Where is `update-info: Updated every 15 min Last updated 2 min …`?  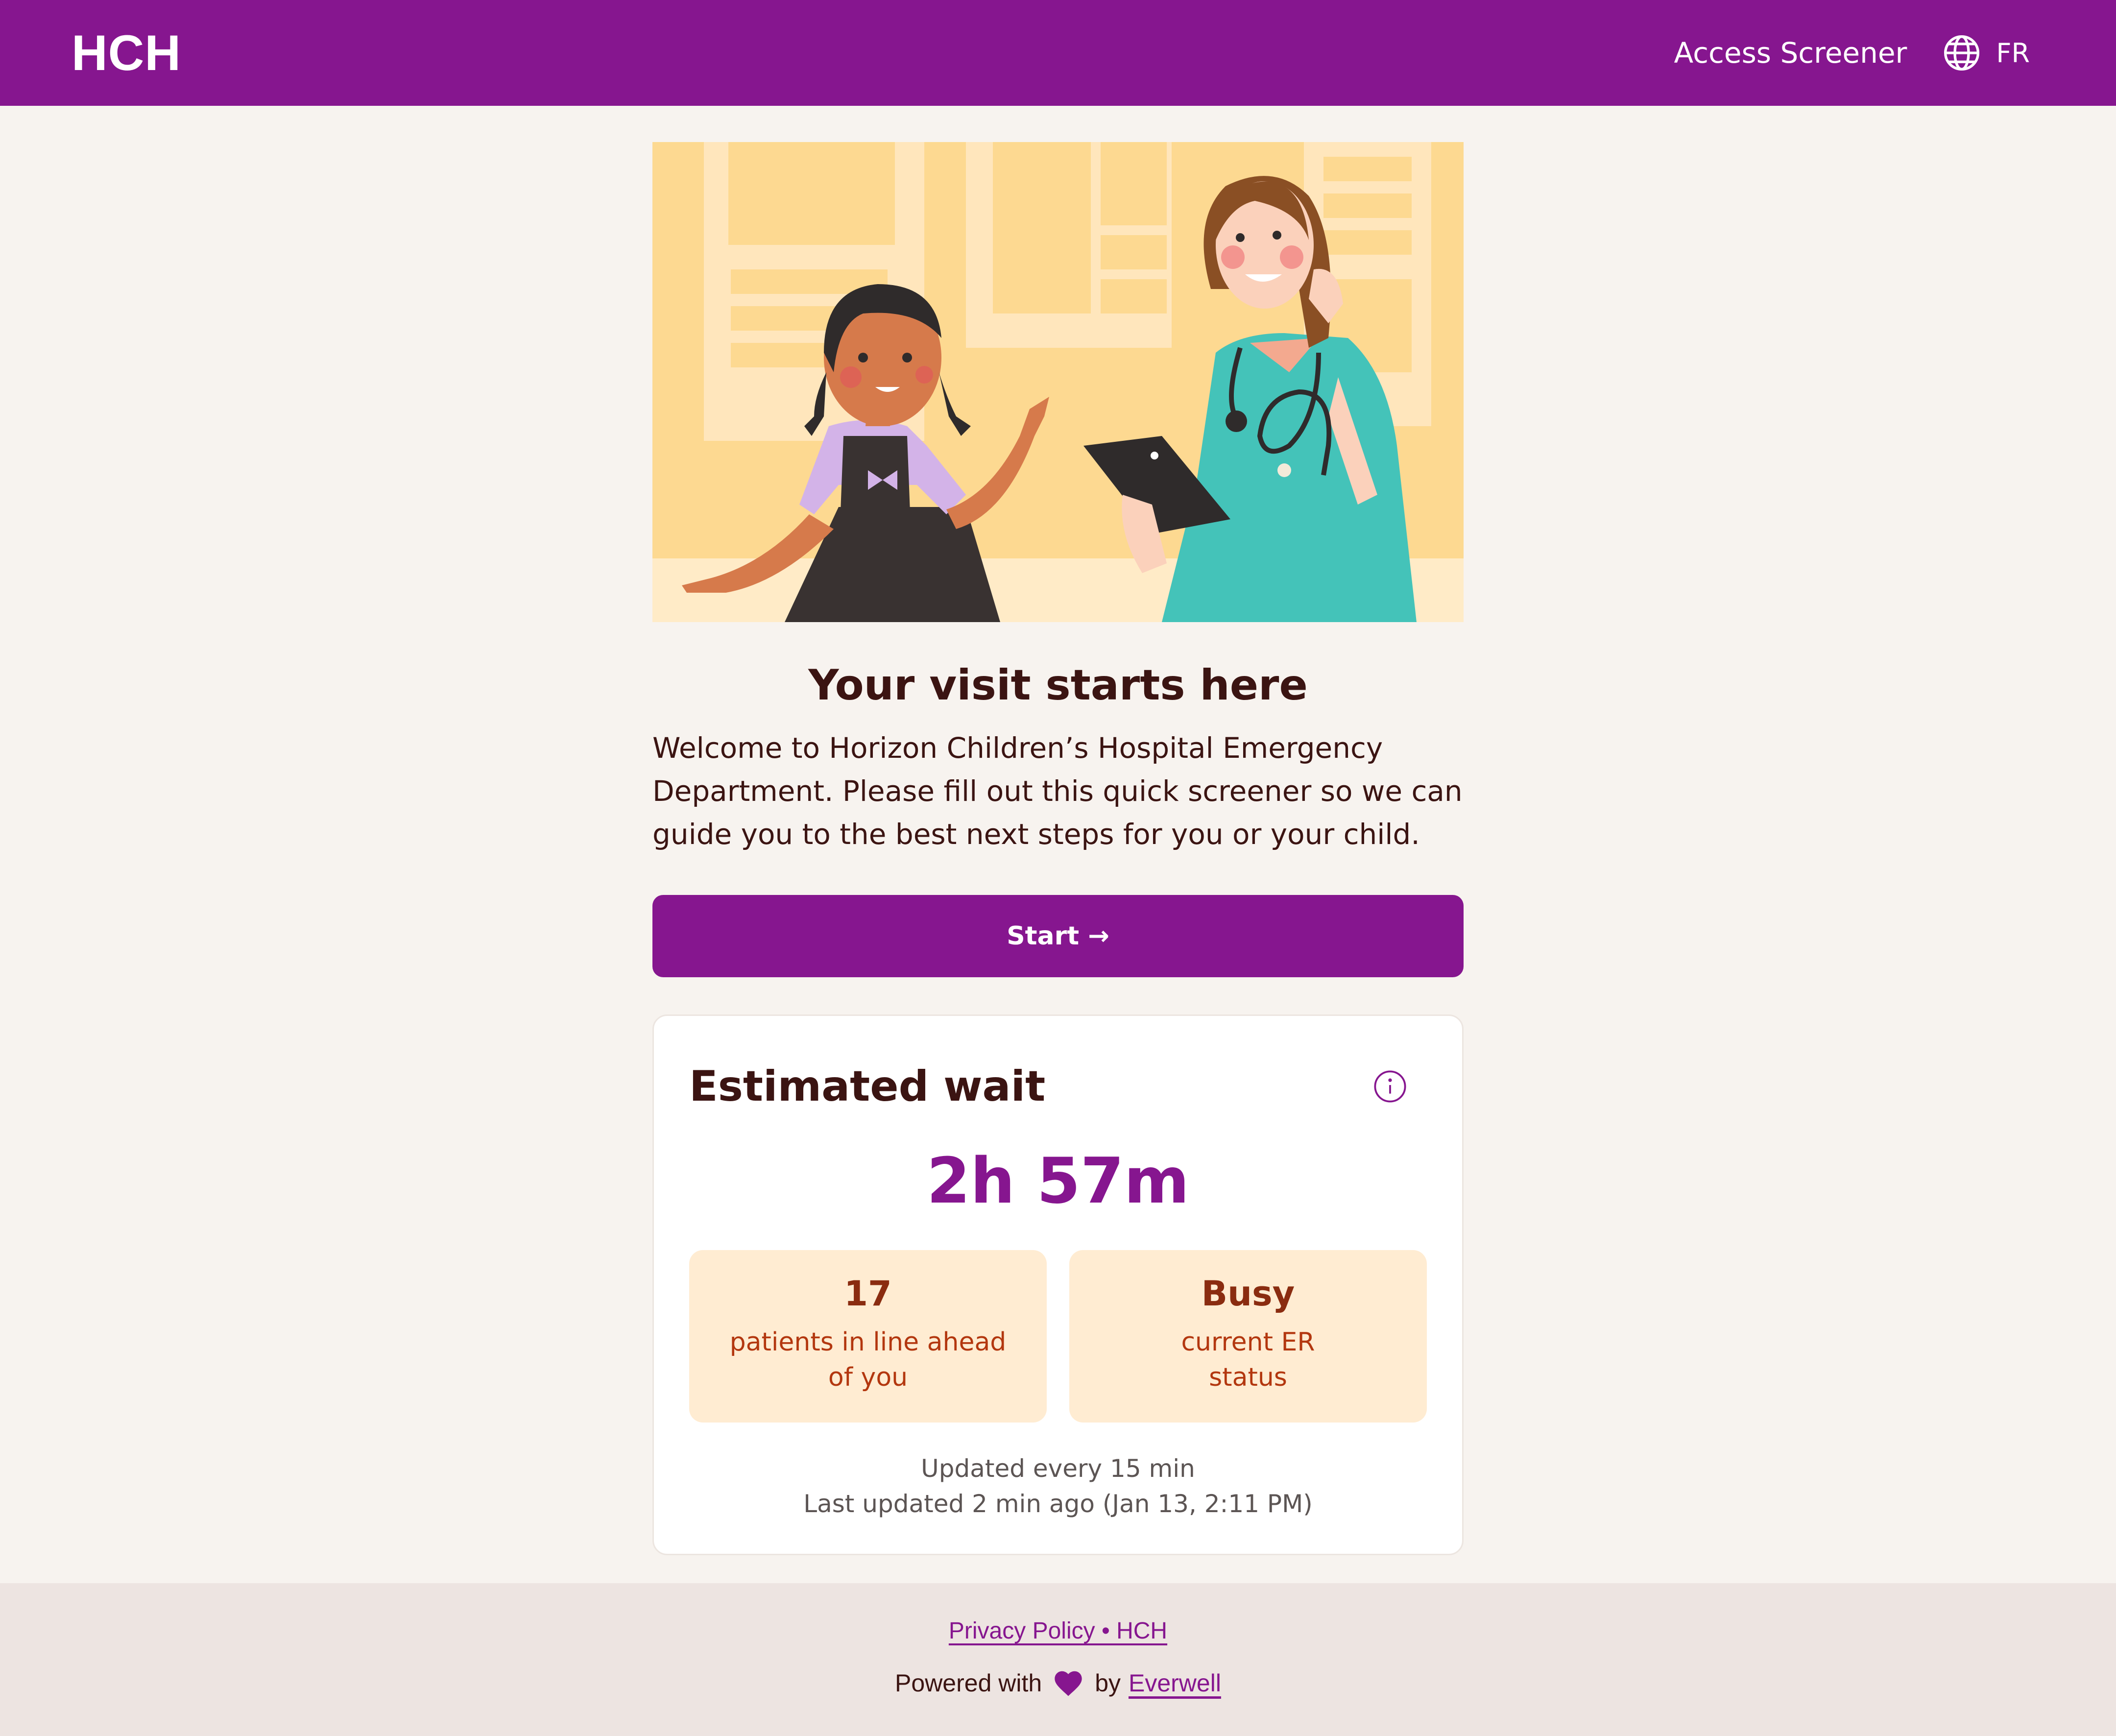 update-info: Updated every 15 min Last updated 2 min … is located at coordinates (1058, 1486).